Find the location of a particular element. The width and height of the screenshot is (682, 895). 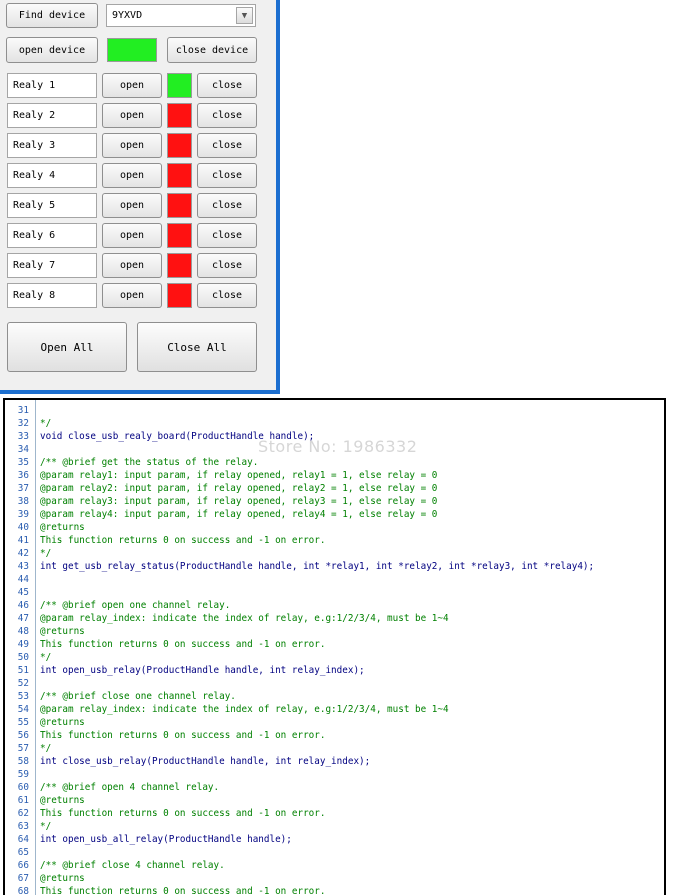

relay-name-field: Realy 8 is located at coordinates (52, 295).